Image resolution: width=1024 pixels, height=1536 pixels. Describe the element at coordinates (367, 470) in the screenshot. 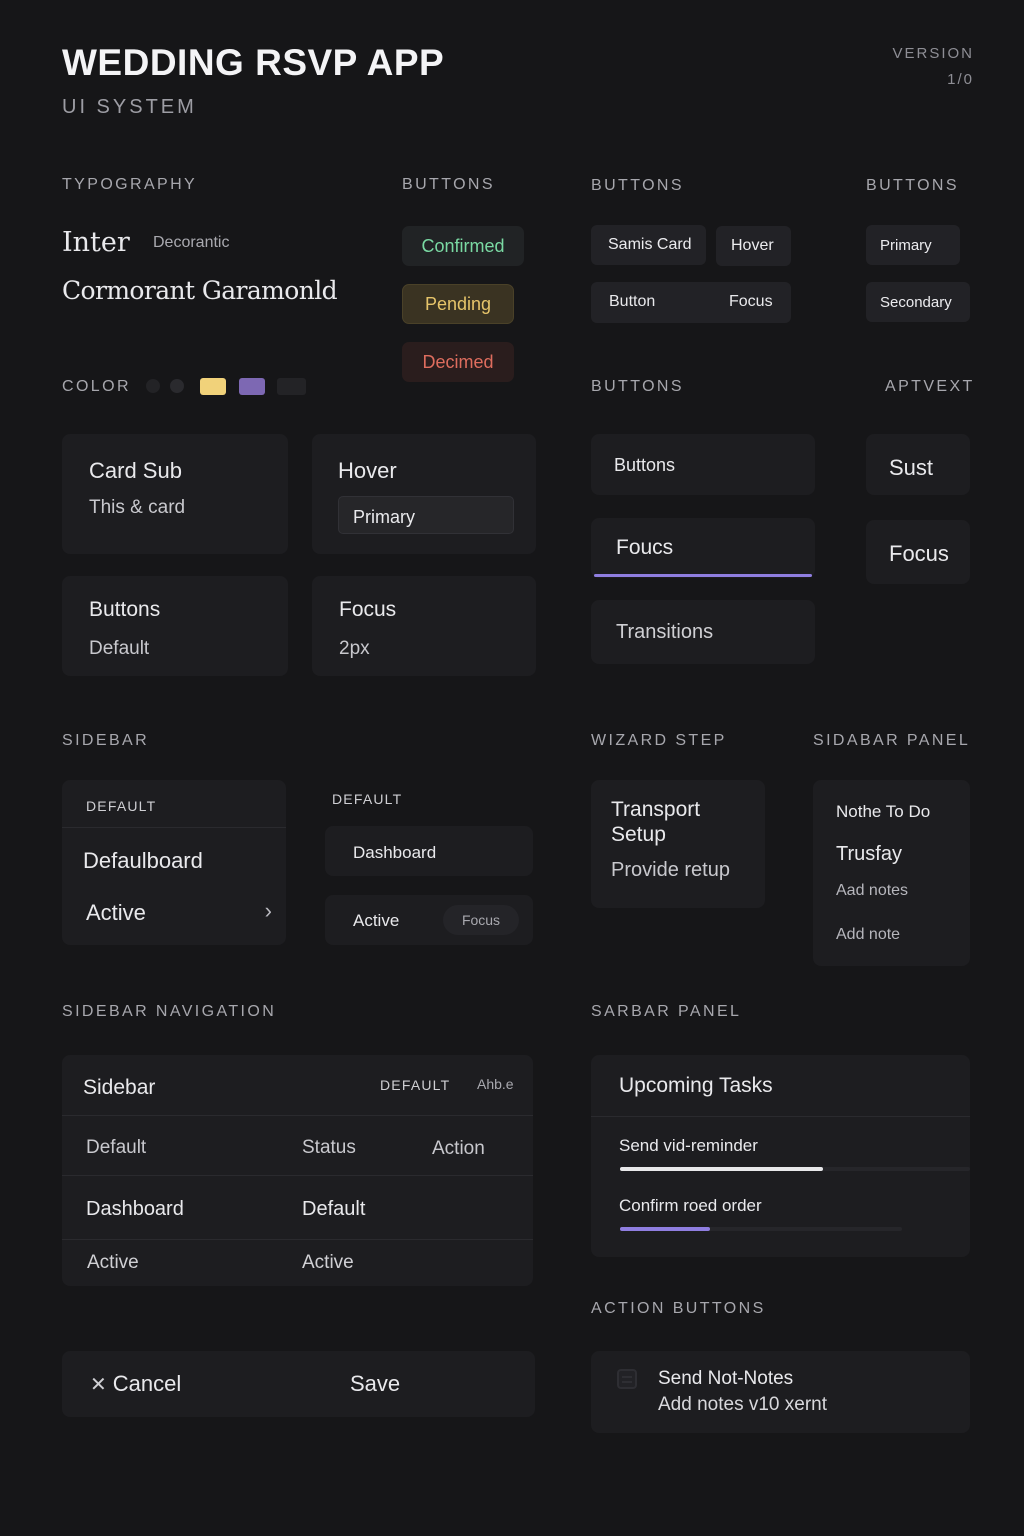

I see `hover-card-title: Hover` at that location.